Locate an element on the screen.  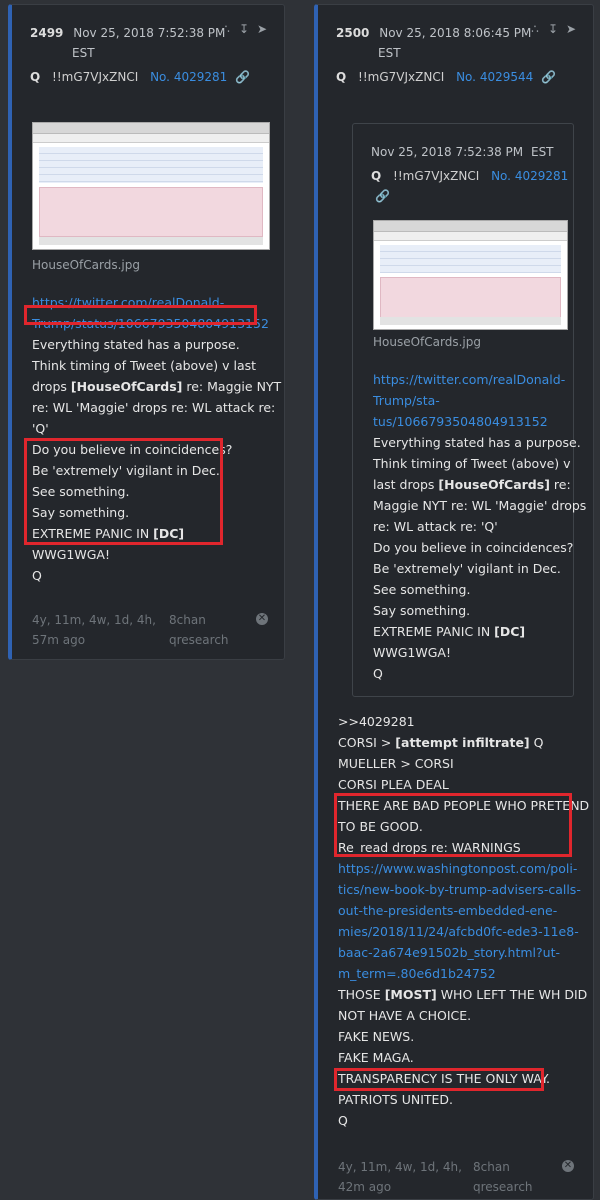
post-text-line: NOT HAVE A CHOICE. is located at coordinates (405, 1015).